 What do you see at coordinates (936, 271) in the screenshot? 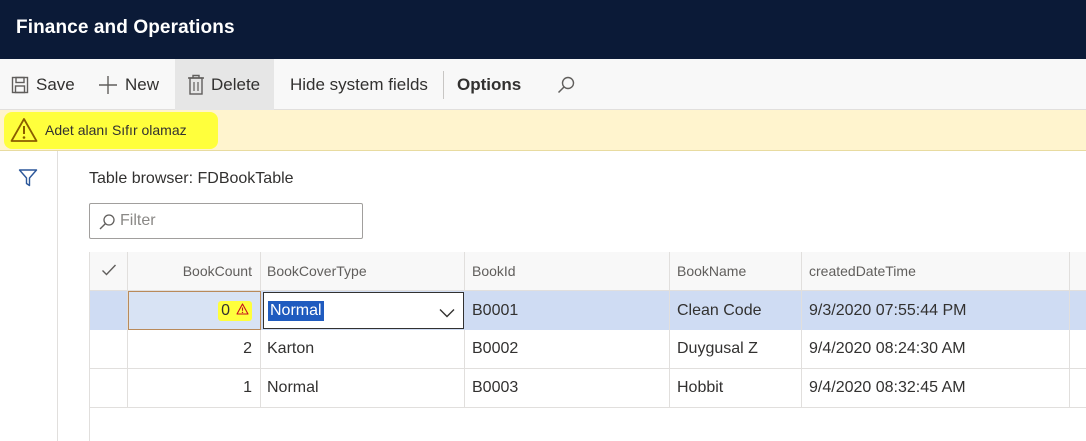
I see `column-header-createddatetime: createdDateTime` at bounding box center [936, 271].